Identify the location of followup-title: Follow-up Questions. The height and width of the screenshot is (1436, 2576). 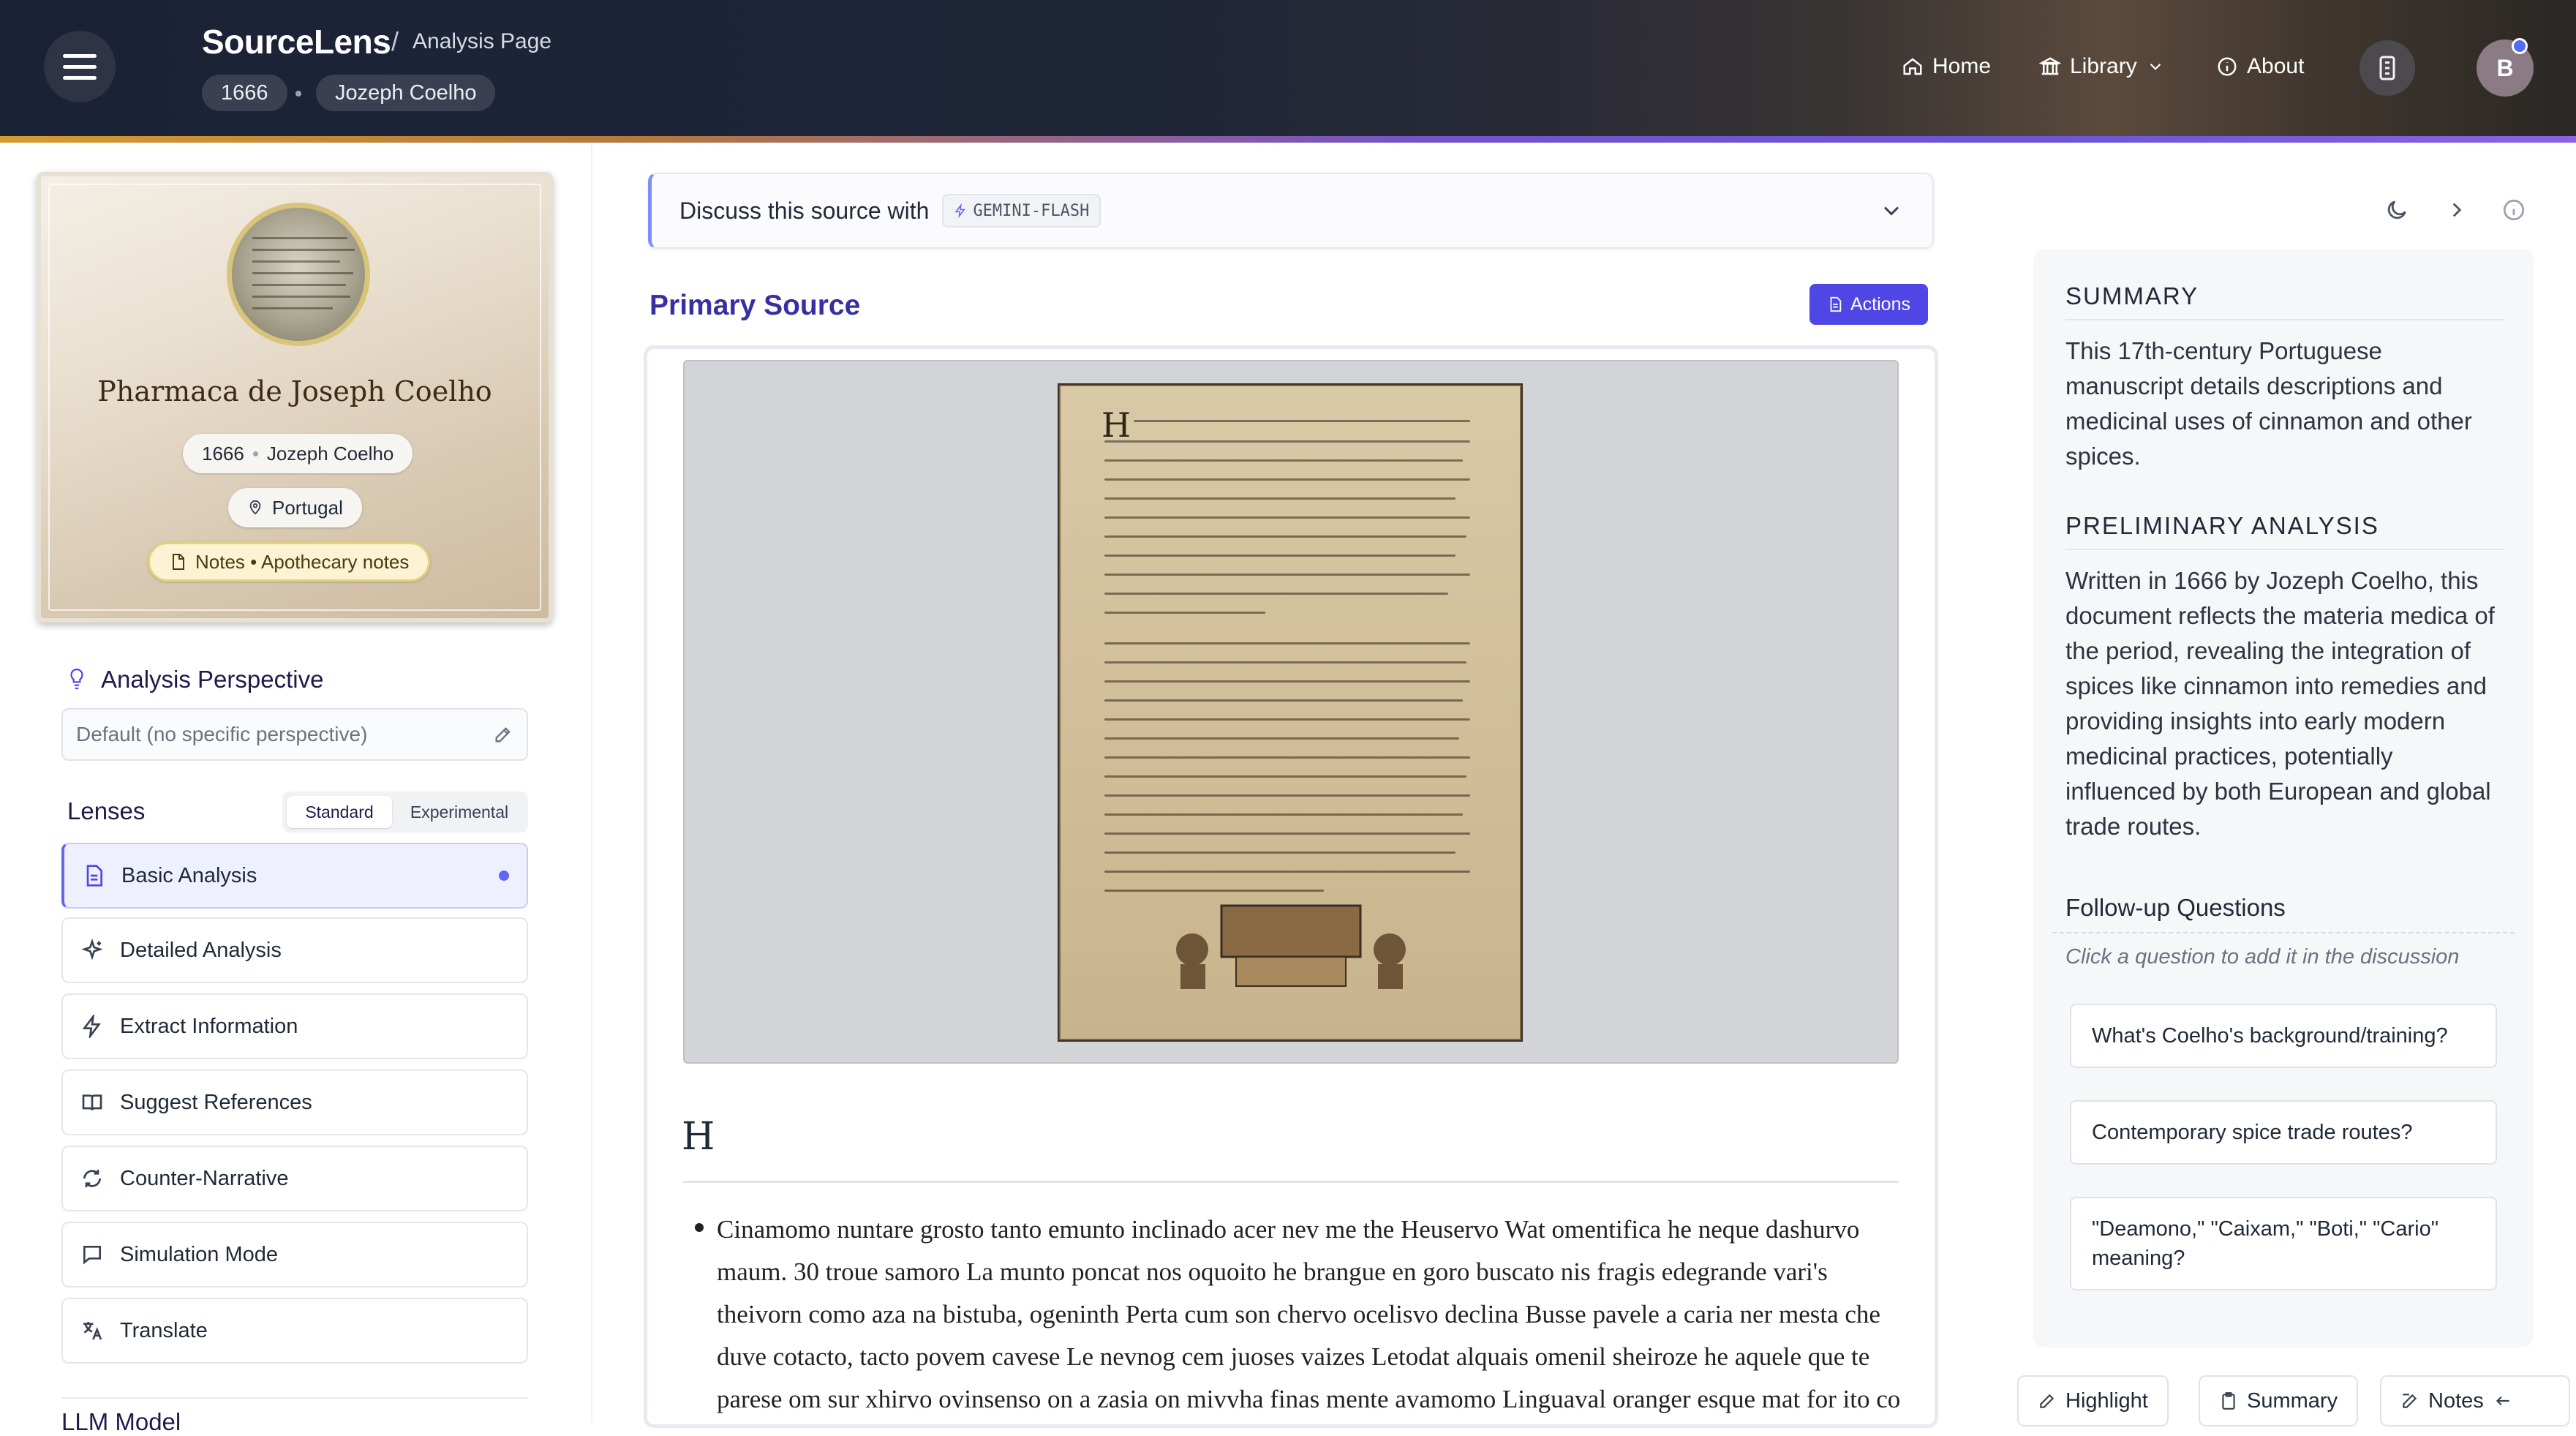
(2175, 907).